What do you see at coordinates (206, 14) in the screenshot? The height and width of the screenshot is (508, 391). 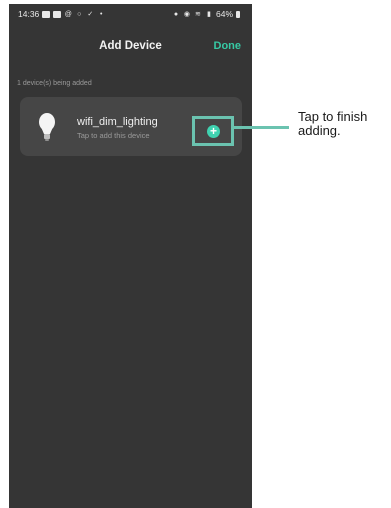 I see `status-right: ● ◉ ≋ ▮ 64%` at bounding box center [206, 14].